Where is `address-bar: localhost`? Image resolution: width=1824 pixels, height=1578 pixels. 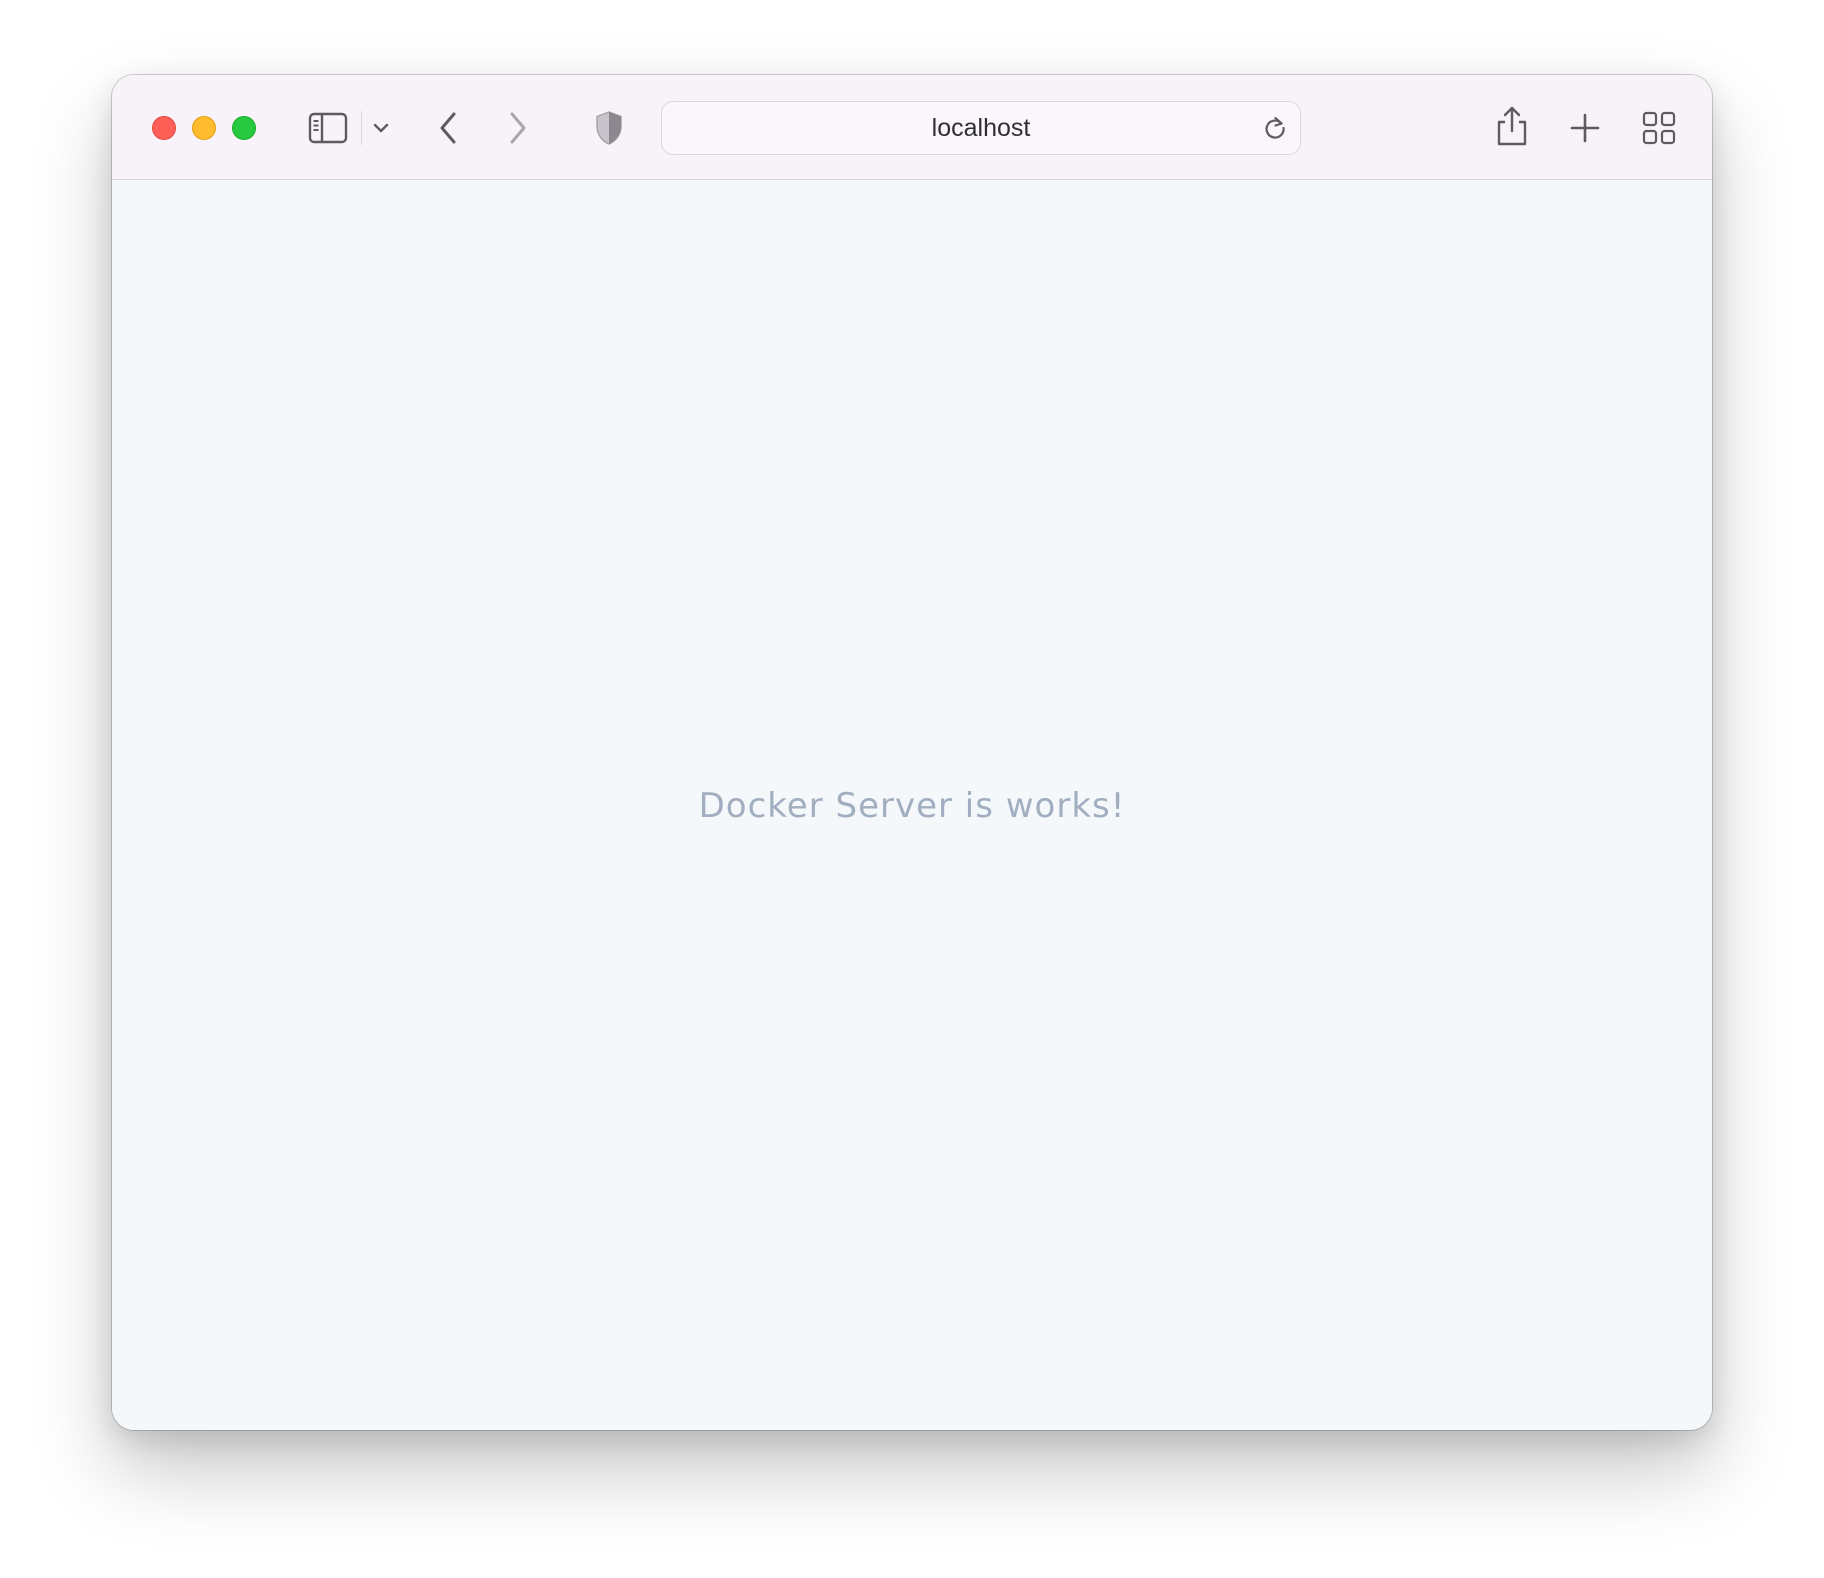
address-bar: localhost is located at coordinates (981, 128).